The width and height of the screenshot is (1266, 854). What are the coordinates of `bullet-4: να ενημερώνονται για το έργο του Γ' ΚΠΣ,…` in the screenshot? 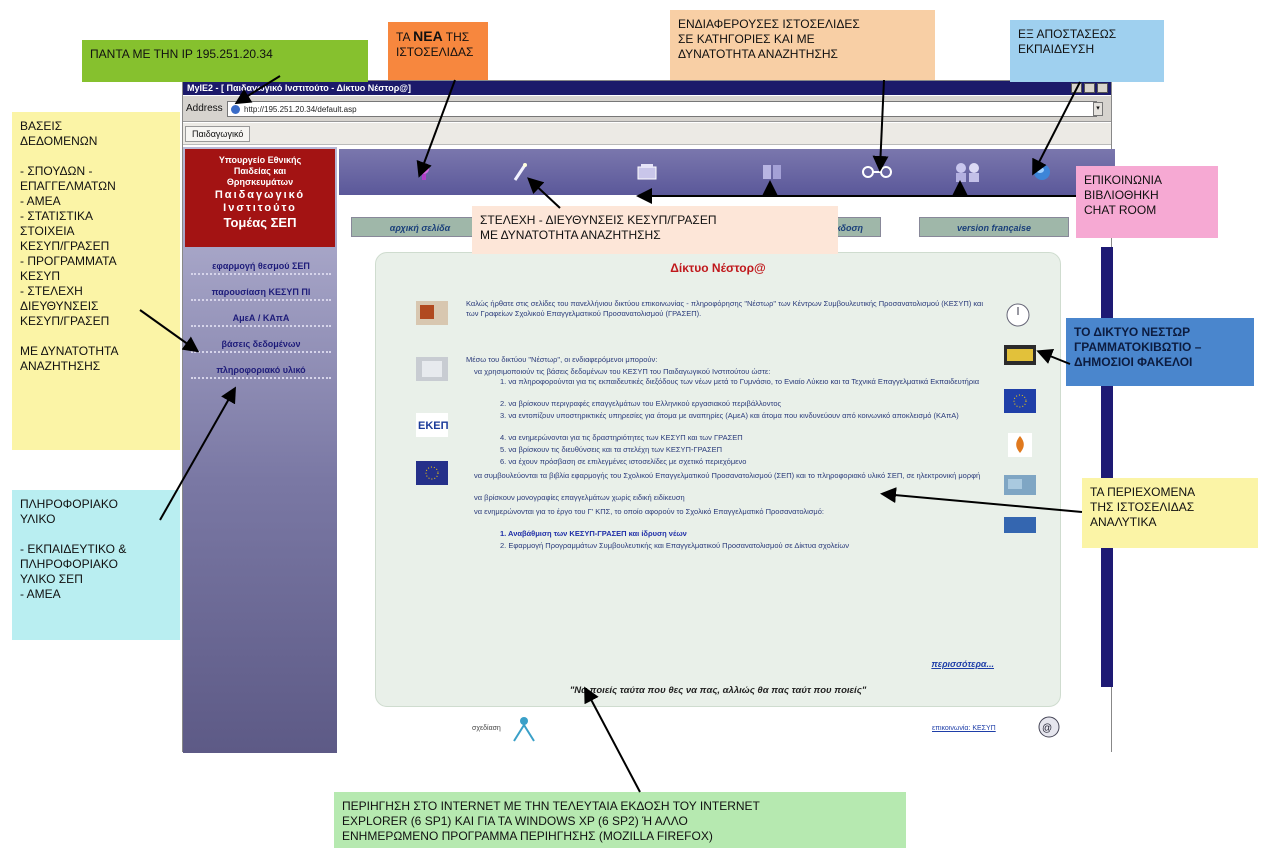 It's located at (649, 511).